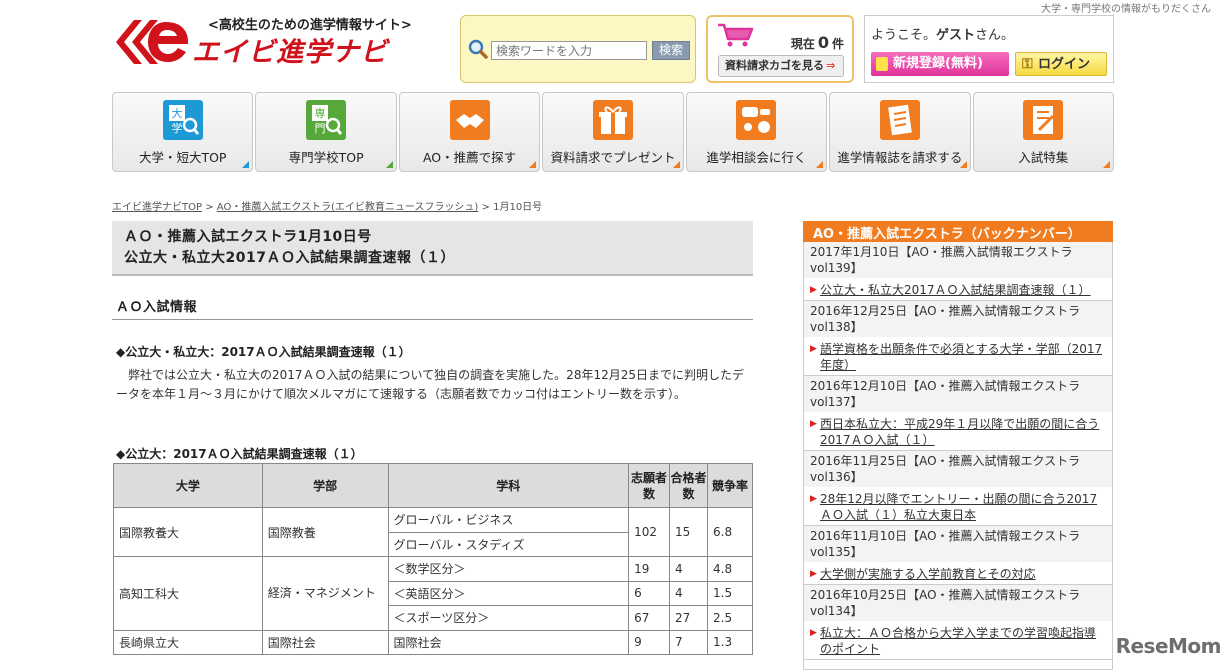  I want to click on cell-applicants: 19, so click(649, 569).